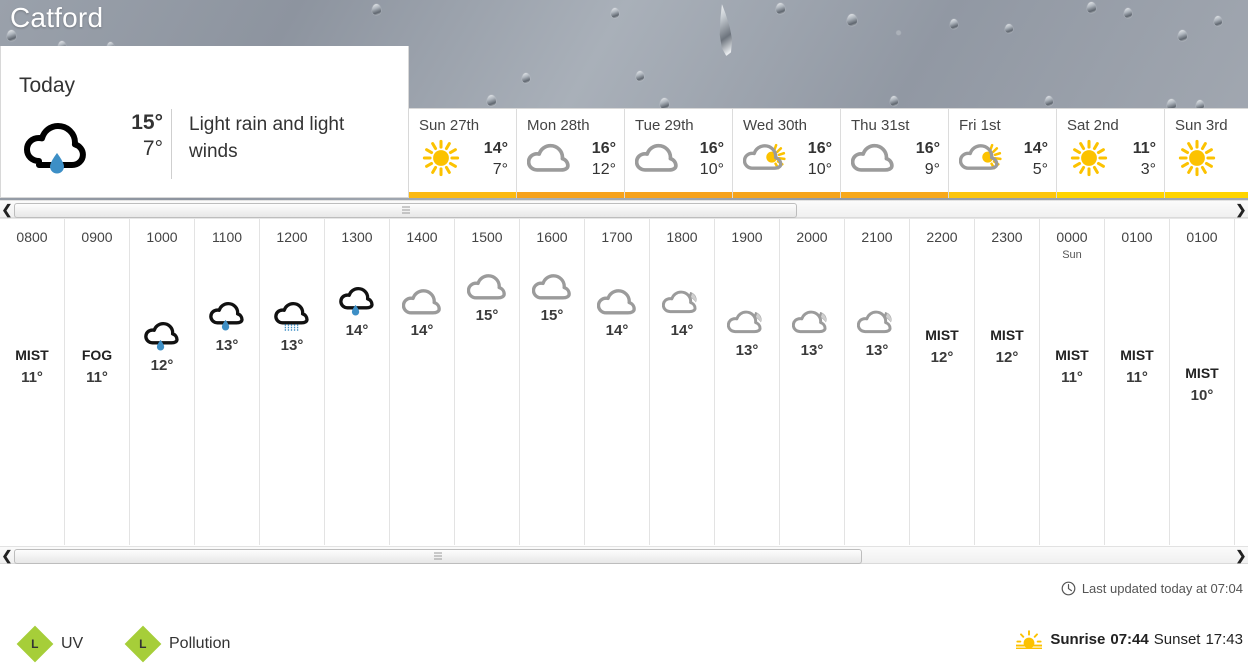 The width and height of the screenshot is (1248, 669). Describe the element at coordinates (496, 159) in the screenshot. I see `day-temperatures: 14° 7°` at that location.